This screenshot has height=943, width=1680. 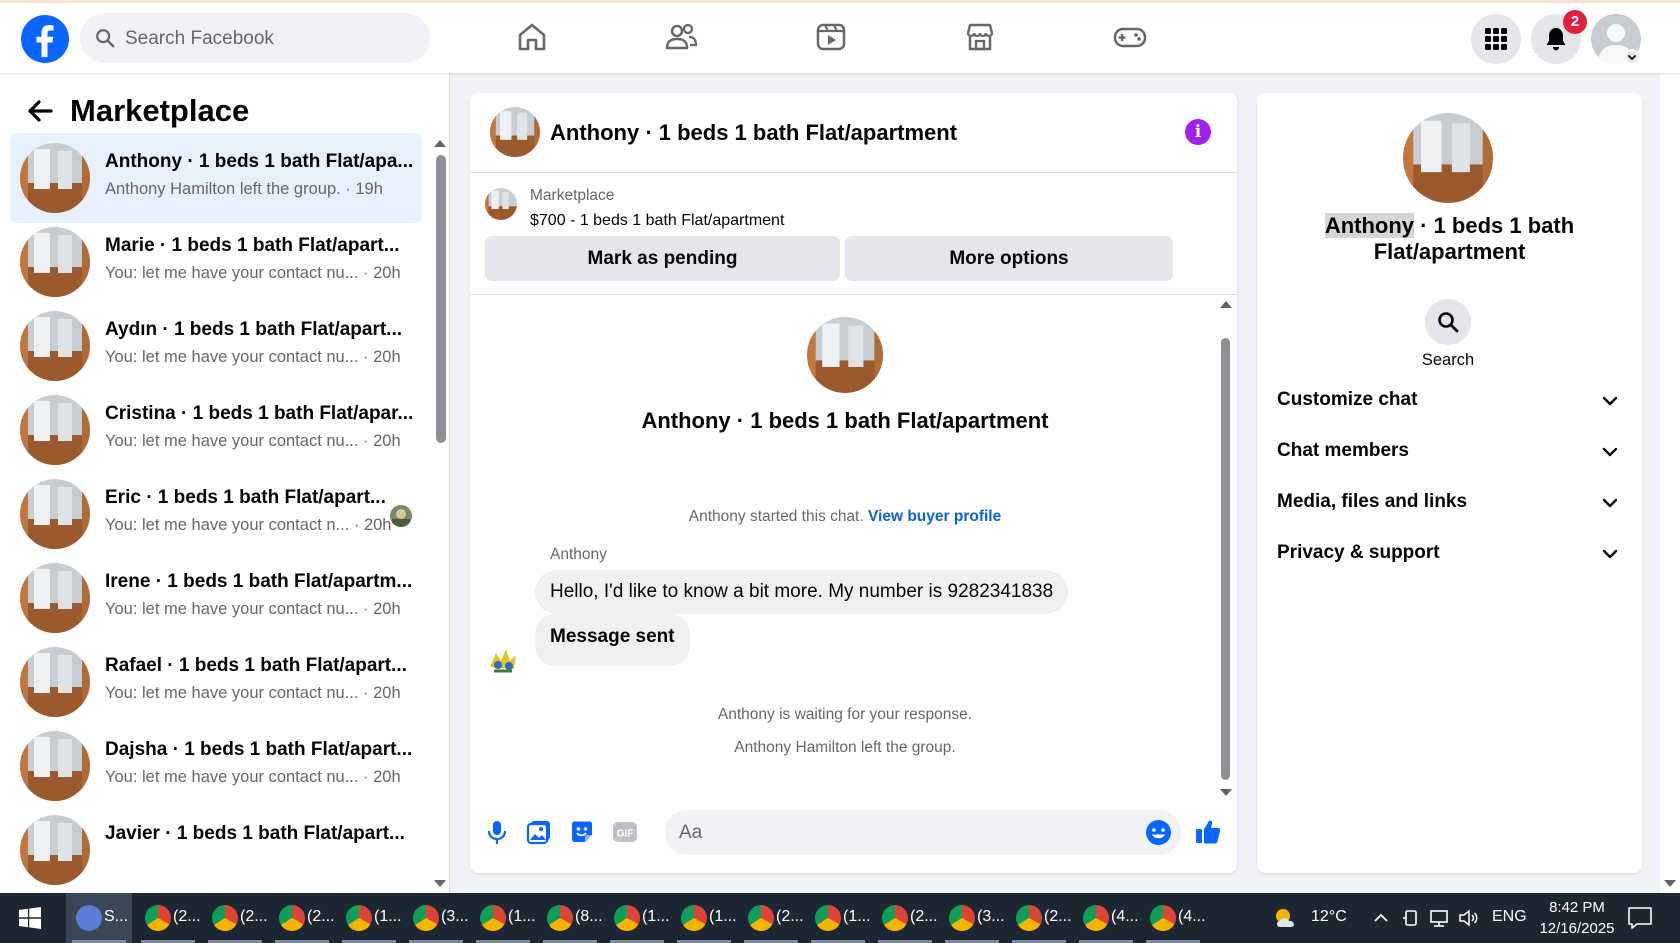 What do you see at coordinates (45, 39) in the screenshot?
I see `facebook-logo-icon` at bounding box center [45, 39].